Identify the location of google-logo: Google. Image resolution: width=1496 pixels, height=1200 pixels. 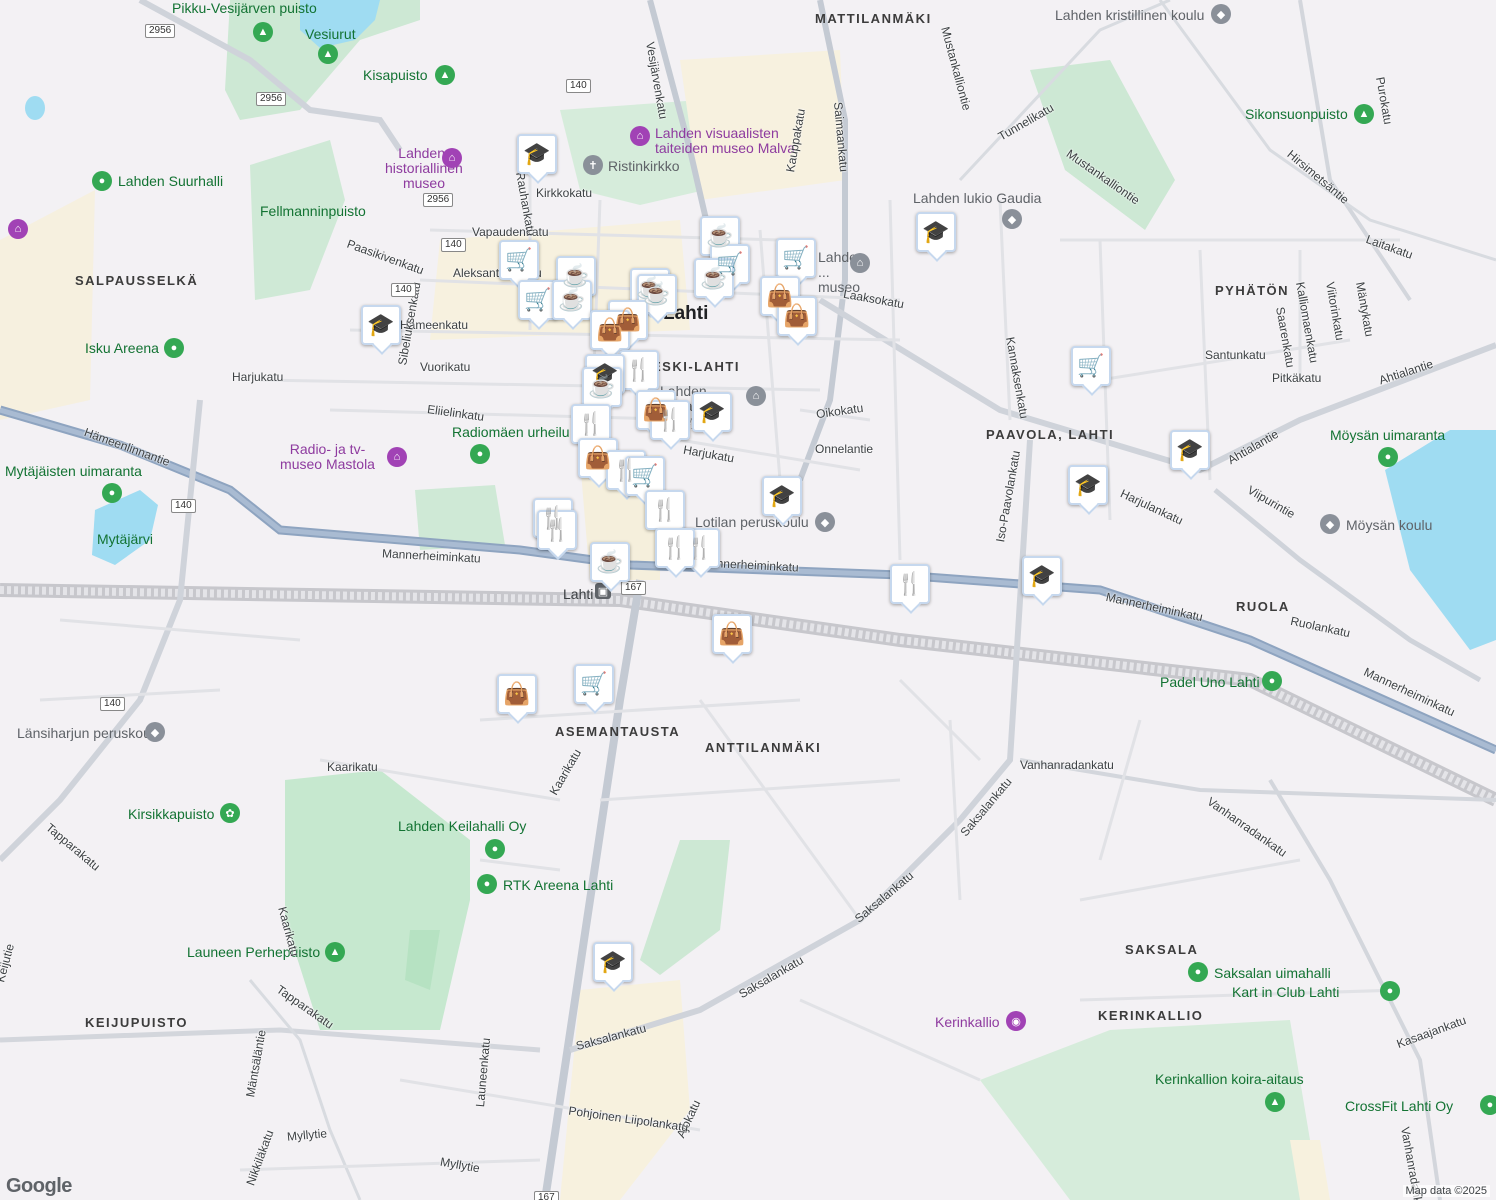
(39, 1186).